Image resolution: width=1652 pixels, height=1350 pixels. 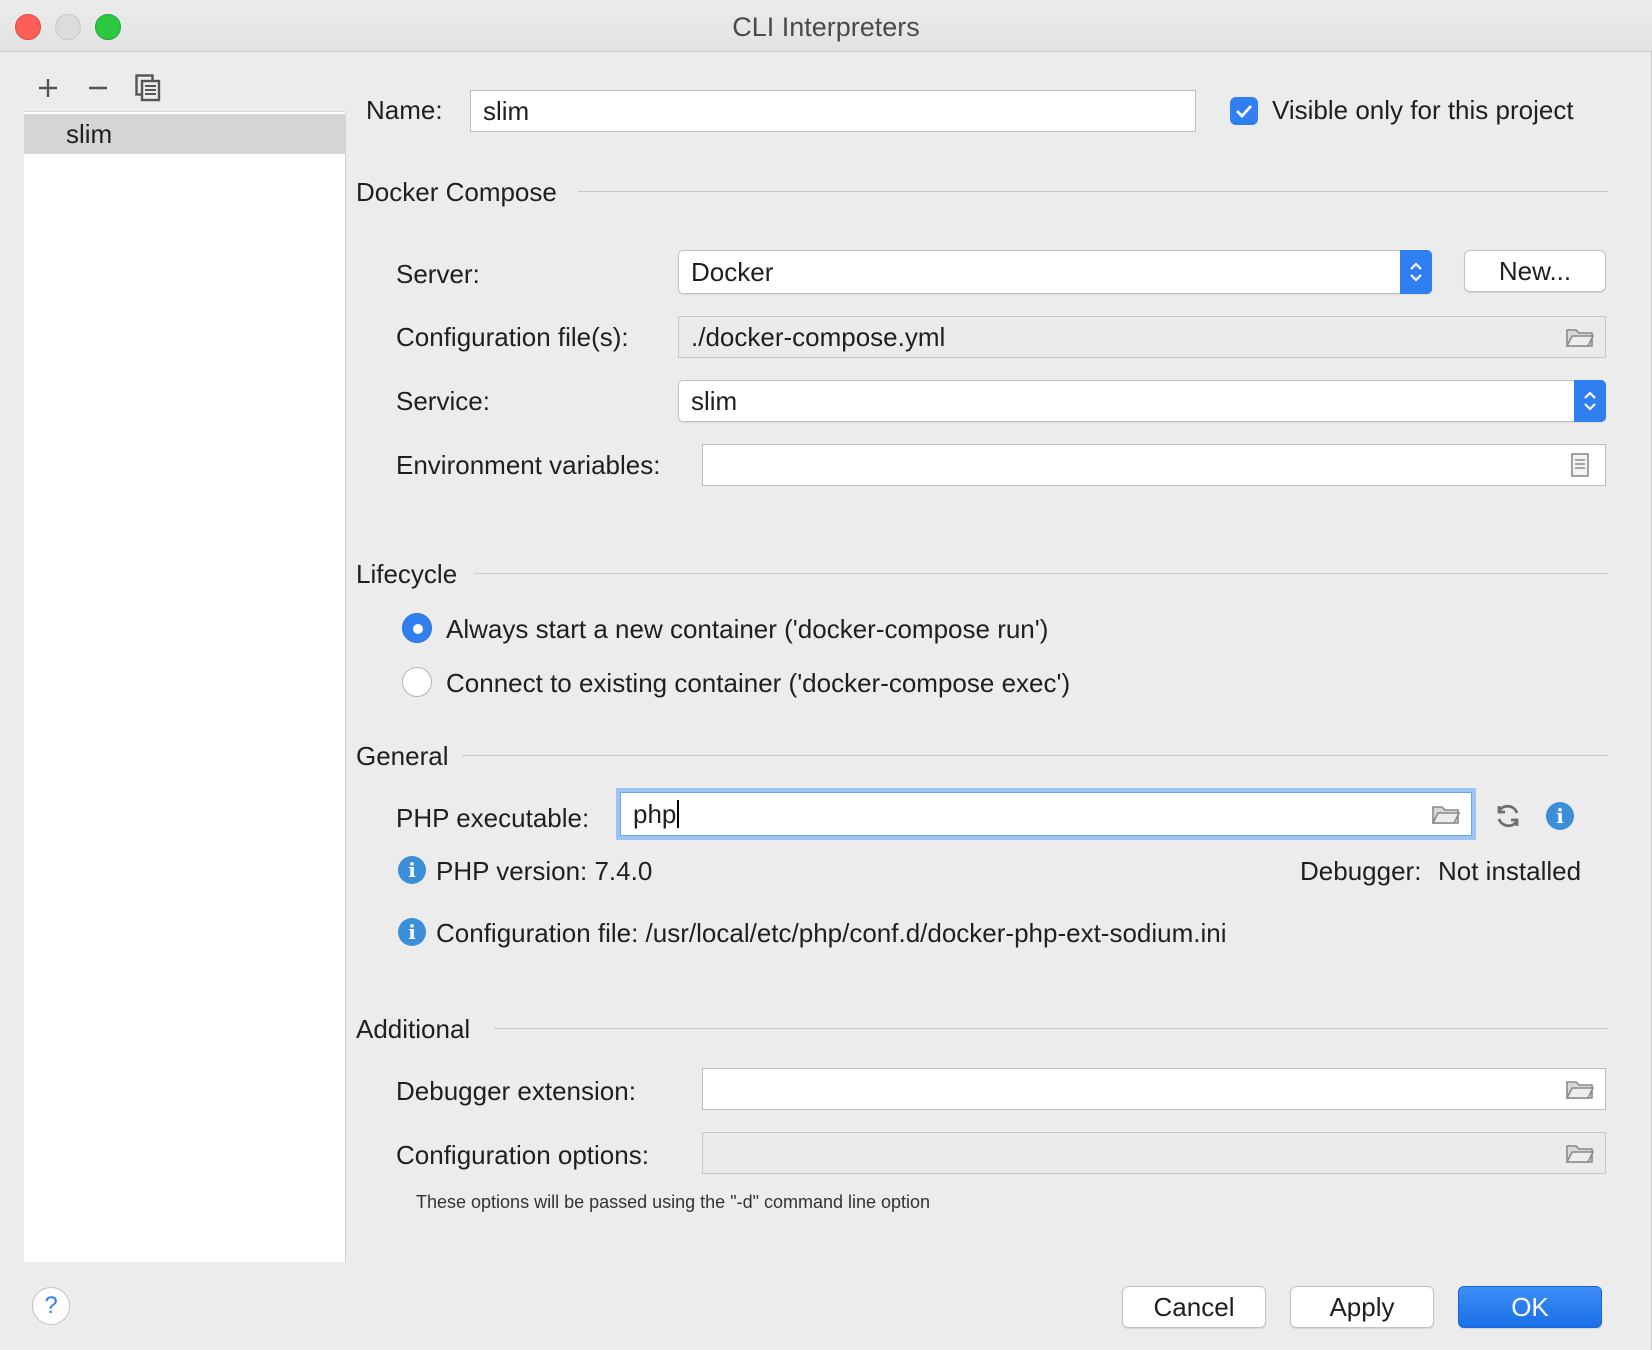 I want to click on text-caret, so click(x=678, y=814).